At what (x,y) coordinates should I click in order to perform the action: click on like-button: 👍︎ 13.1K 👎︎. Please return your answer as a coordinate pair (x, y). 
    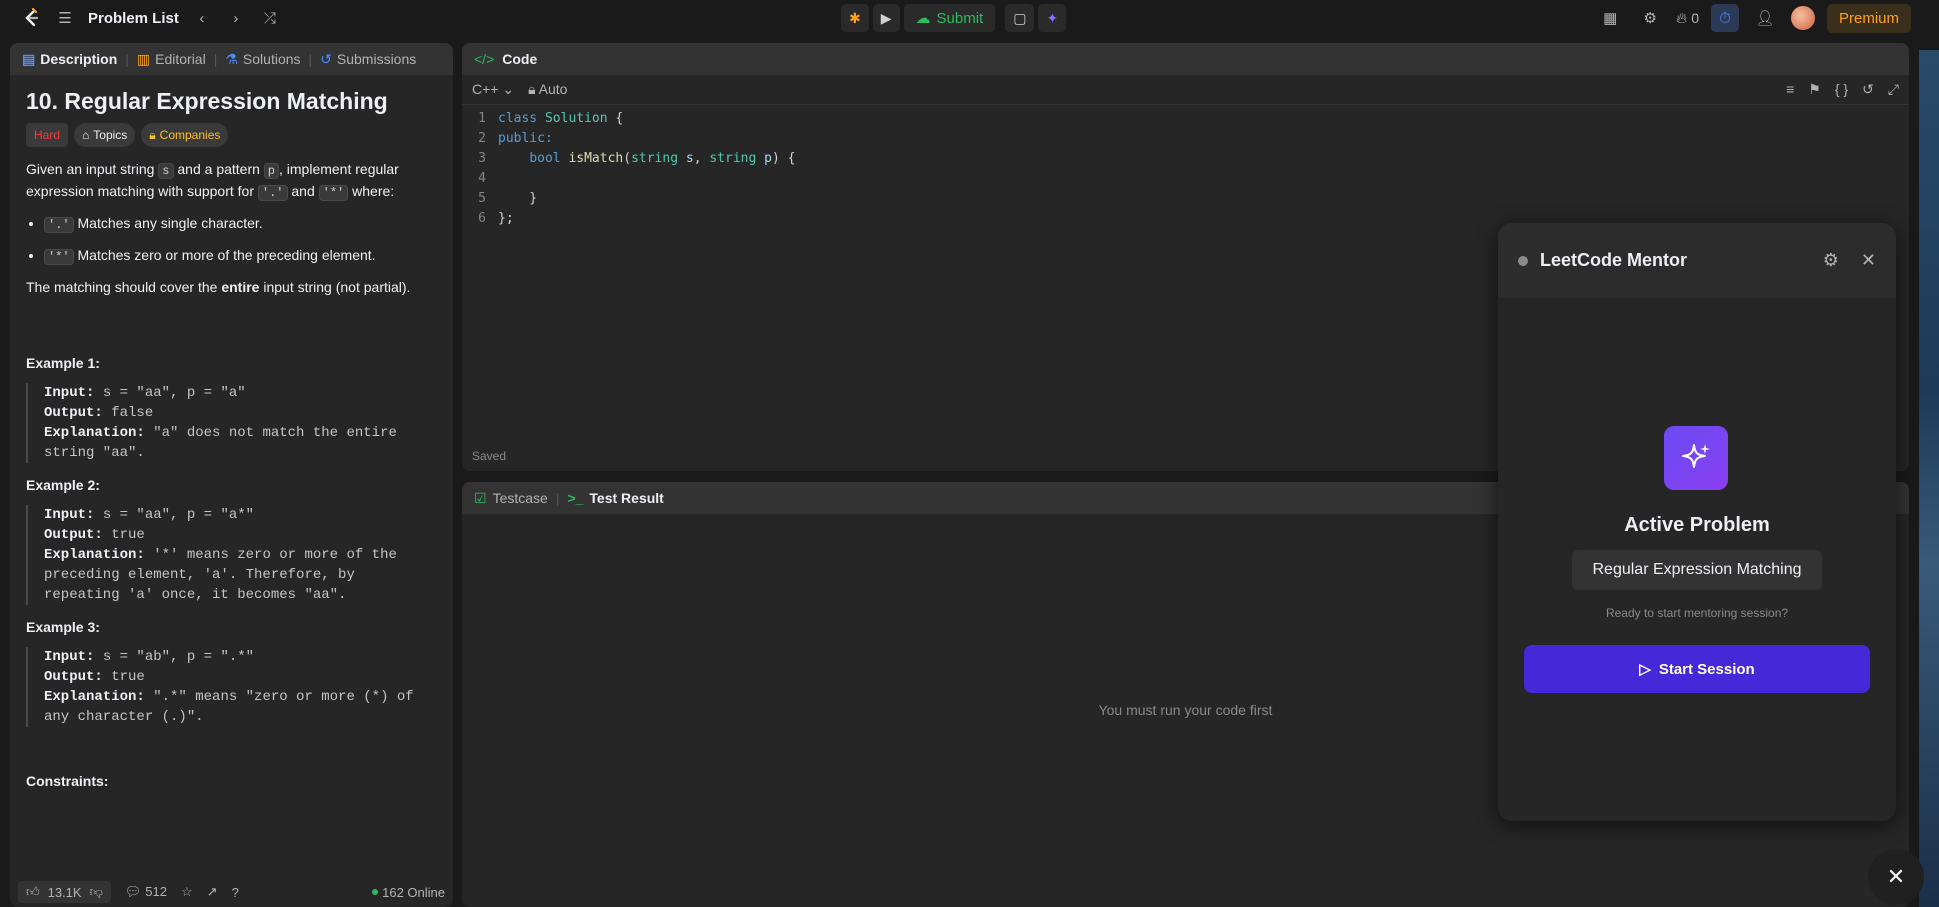
    Looking at the image, I should click on (64, 892).